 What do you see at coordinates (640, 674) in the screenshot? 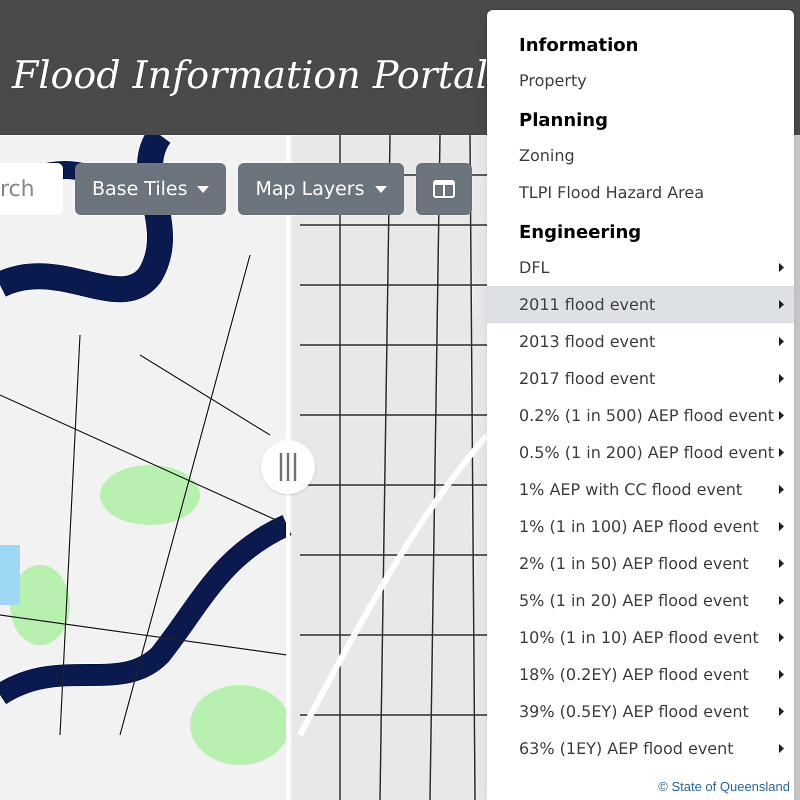
I see `menu-item: 18% (0.2EY) AEP flood event` at bounding box center [640, 674].